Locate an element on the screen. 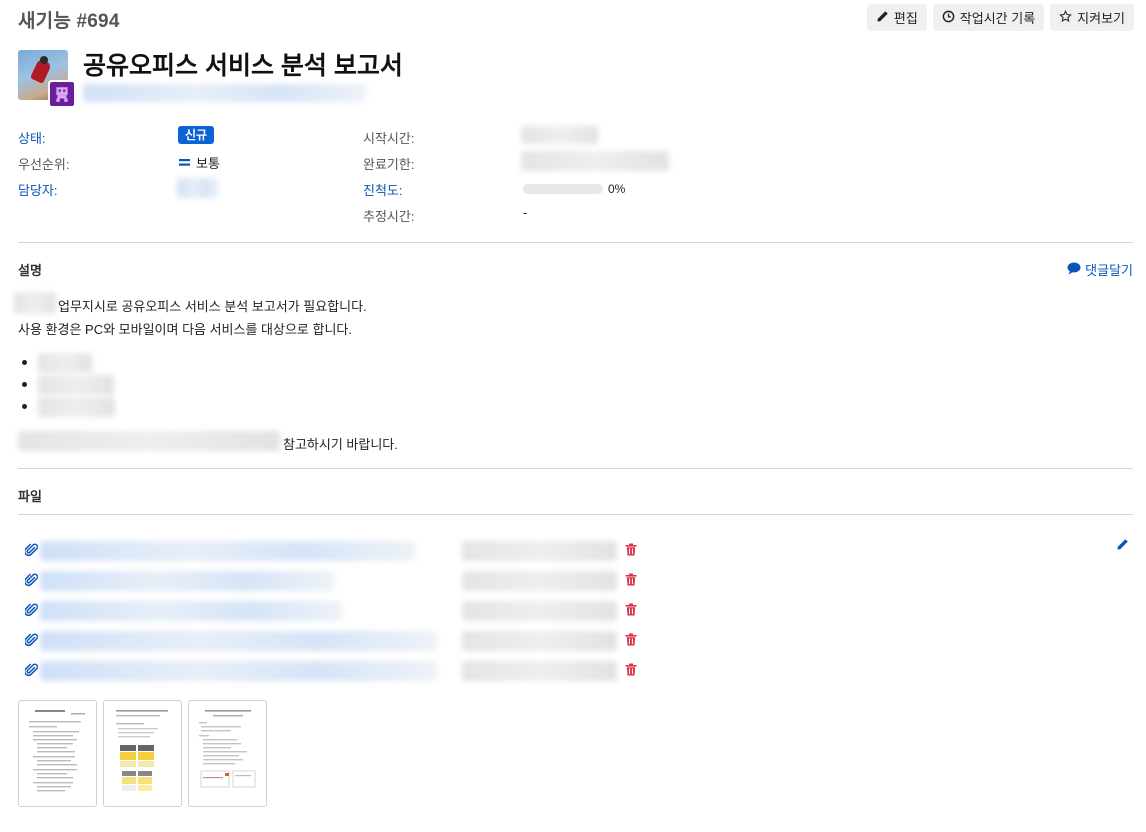 This screenshot has width=1146, height=832. priority-value: 보통 is located at coordinates (199, 162).